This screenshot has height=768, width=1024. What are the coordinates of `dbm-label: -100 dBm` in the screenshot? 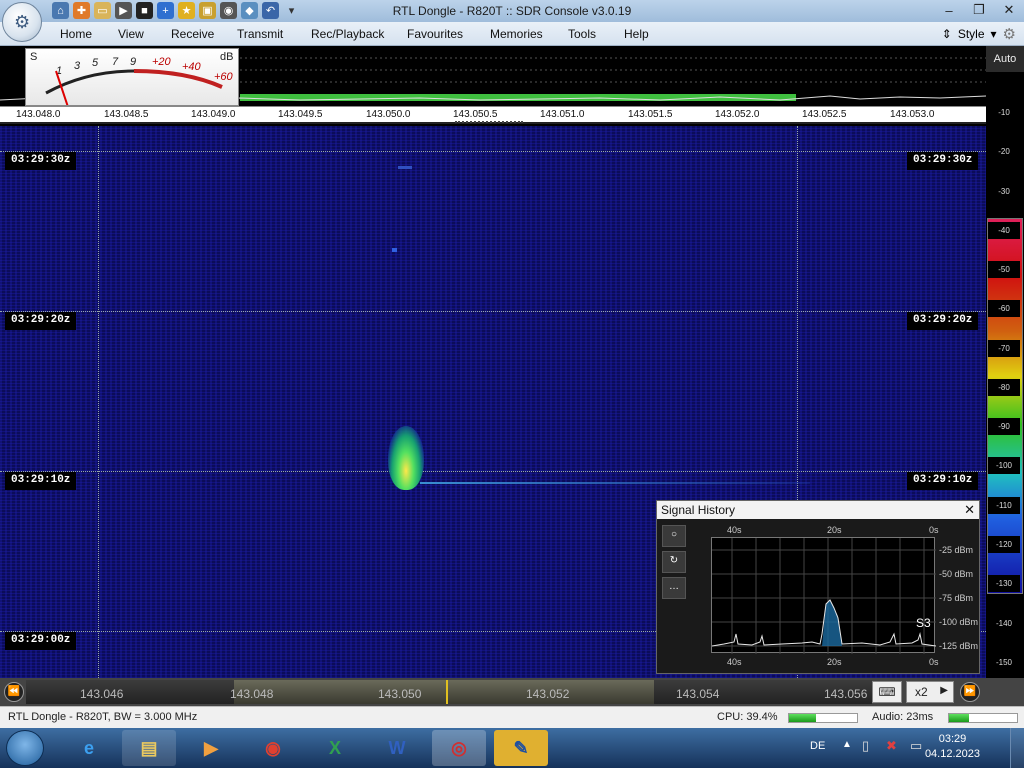 It's located at (959, 622).